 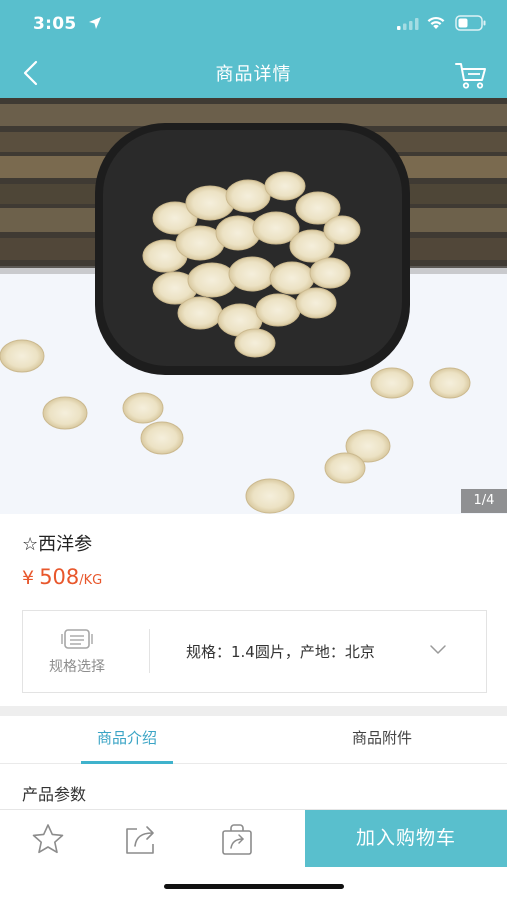 I want to click on spec-list-icon, so click(x=77, y=639).